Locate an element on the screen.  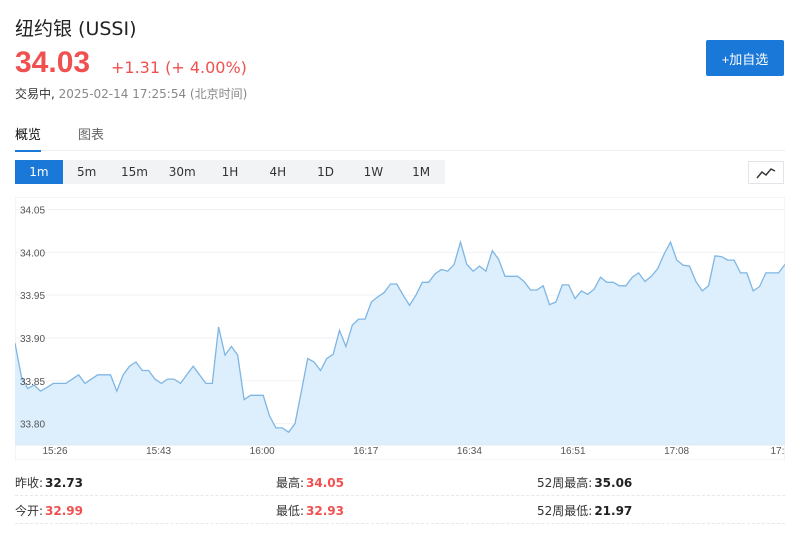
interval-1h-button: 1H is located at coordinates (230, 172).